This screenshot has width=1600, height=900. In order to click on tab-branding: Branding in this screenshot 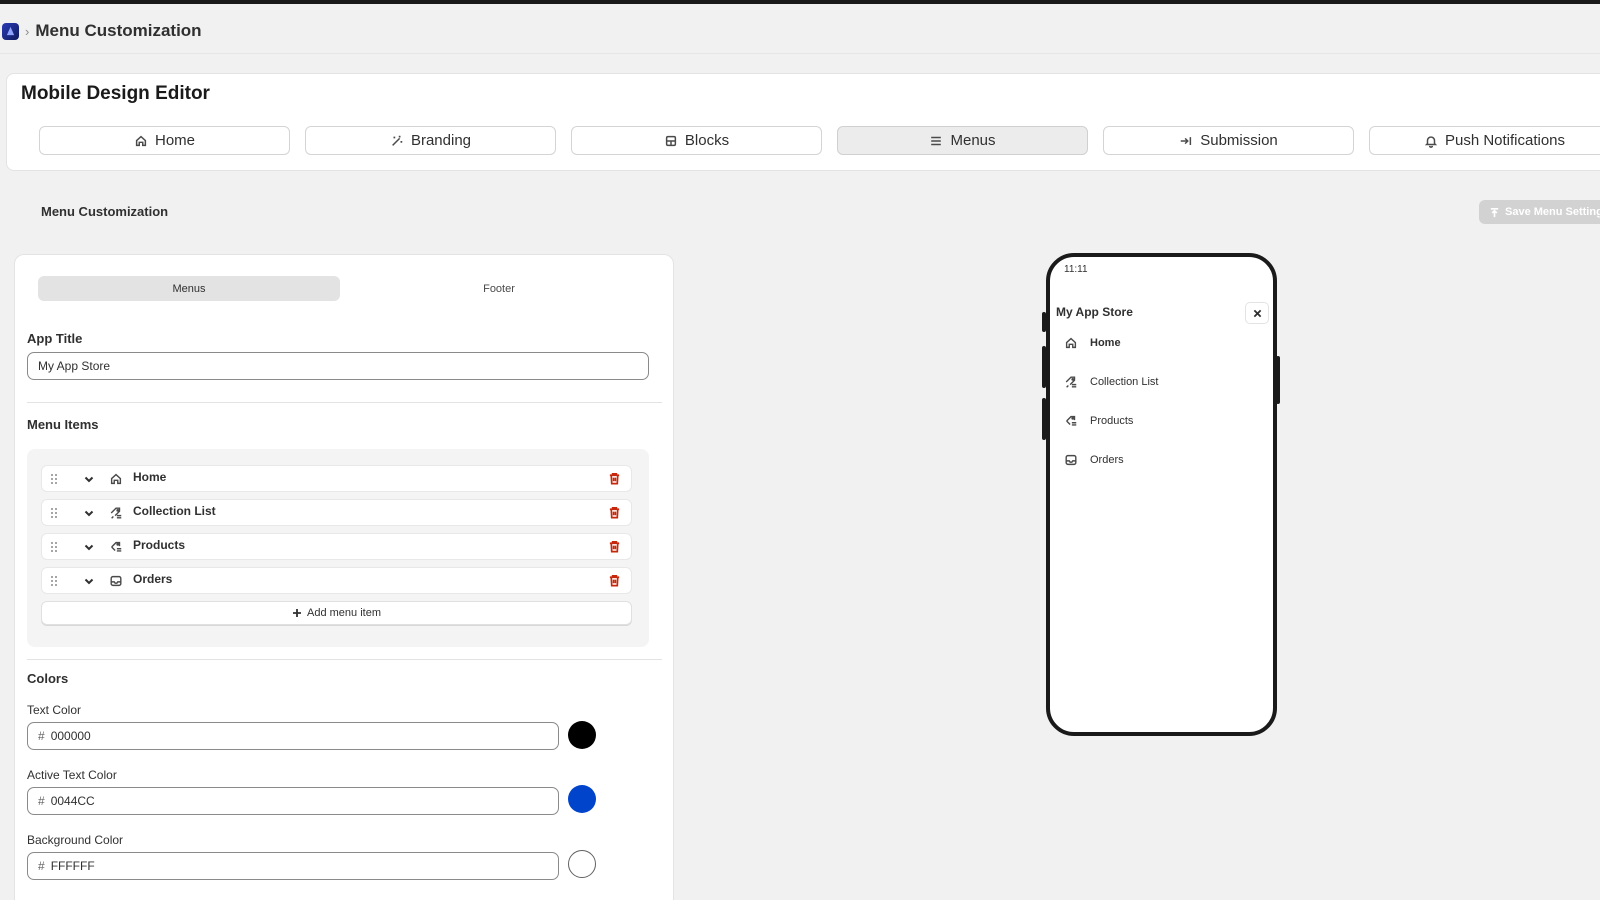, I will do `click(430, 140)`.